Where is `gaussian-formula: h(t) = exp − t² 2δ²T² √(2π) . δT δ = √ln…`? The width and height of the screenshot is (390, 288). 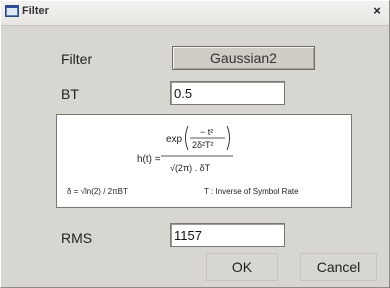 gaussian-formula: h(t) = exp − t² 2δ²T² √(2π) . δT δ = √ln… is located at coordinates (183, 160).